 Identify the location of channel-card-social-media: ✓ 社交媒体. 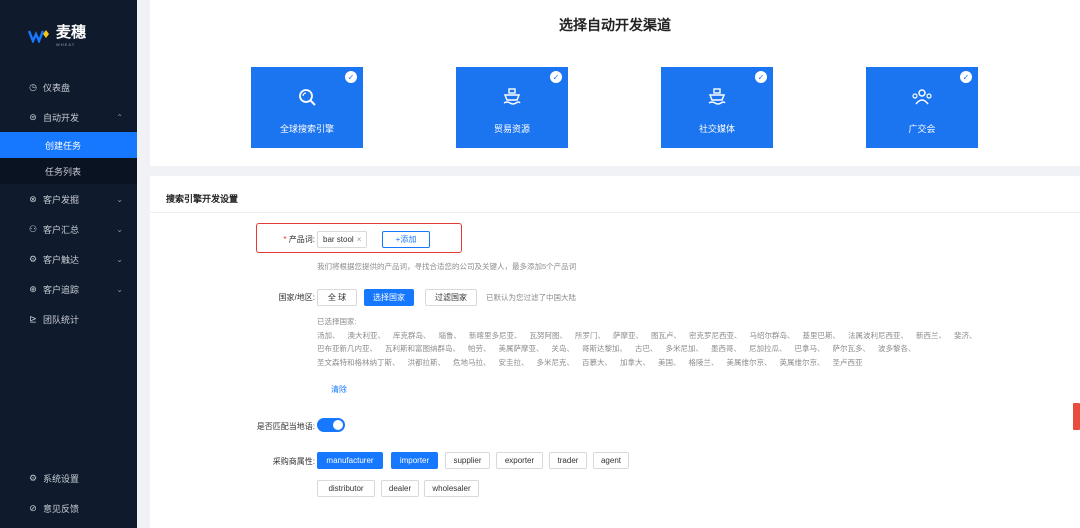
(717, 107).